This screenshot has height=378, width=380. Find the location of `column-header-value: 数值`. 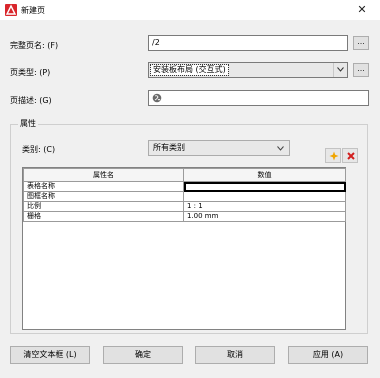

column-header-value: 数值 is located at coordinates (264, 175).